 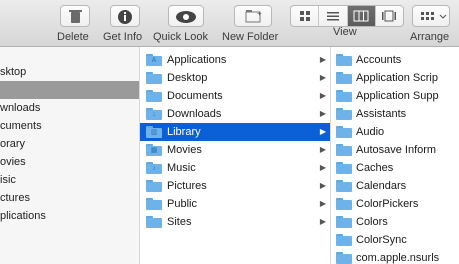 I want to click on delete-label: Delete, so click(x=73, y=37).